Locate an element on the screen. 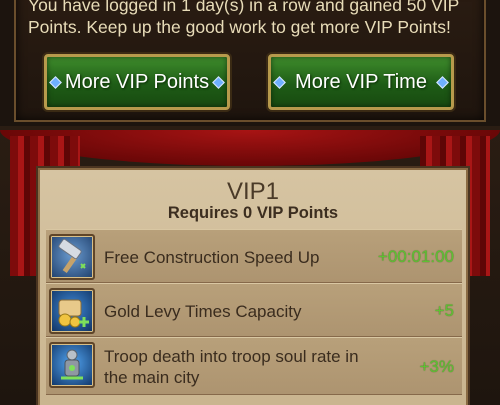  vip-level-title: VIP1 is located at coordinates (253, 191).